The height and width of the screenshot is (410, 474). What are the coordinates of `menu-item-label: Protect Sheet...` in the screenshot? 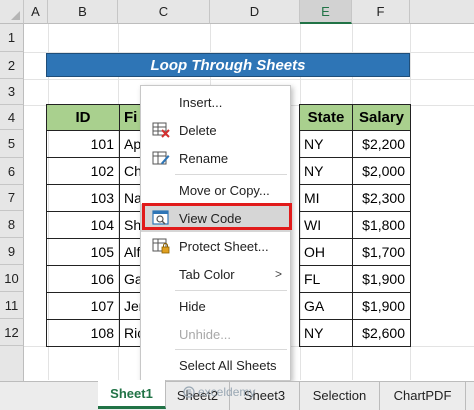 It's located at (224, 246).